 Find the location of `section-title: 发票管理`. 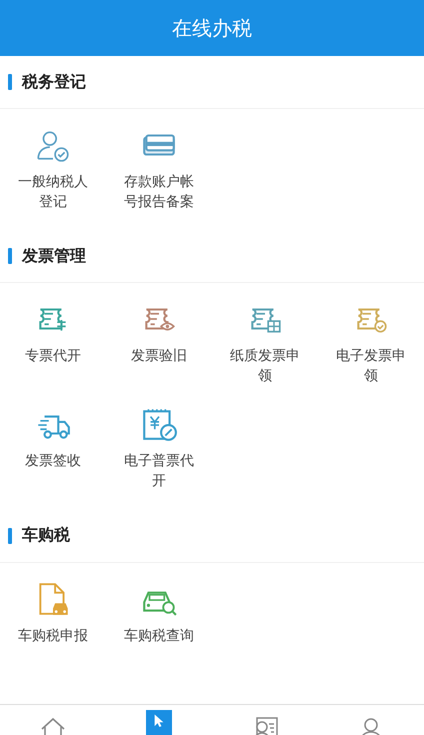

section-title: 发票管理 is located at coordinates (54, 256).